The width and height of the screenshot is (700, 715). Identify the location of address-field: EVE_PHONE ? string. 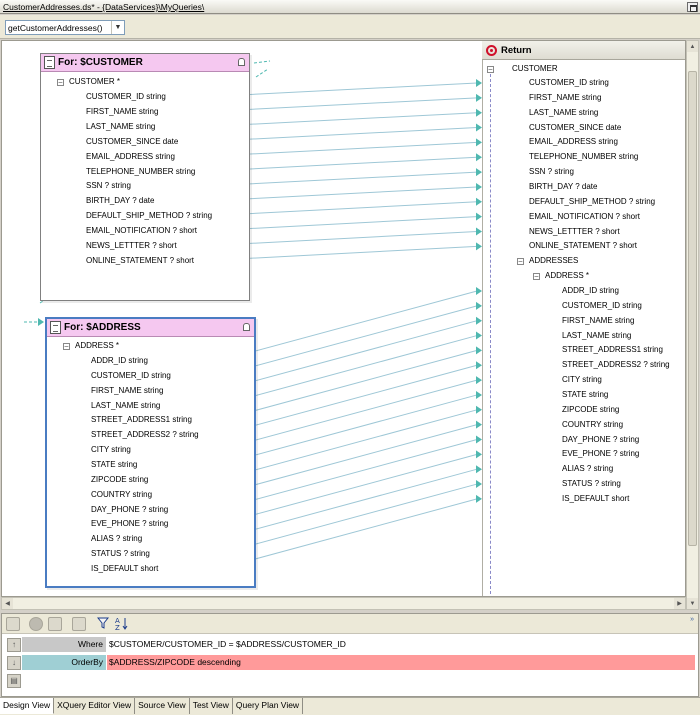
(129, 524).